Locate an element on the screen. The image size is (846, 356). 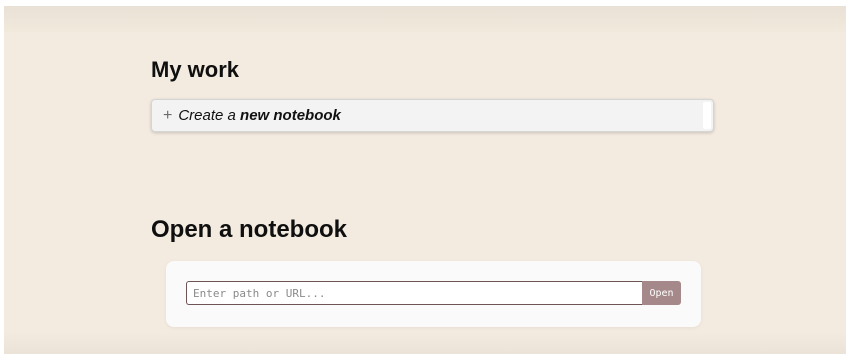
create-notebook-emphasis: new notebook is located at coordinates (290, 115).